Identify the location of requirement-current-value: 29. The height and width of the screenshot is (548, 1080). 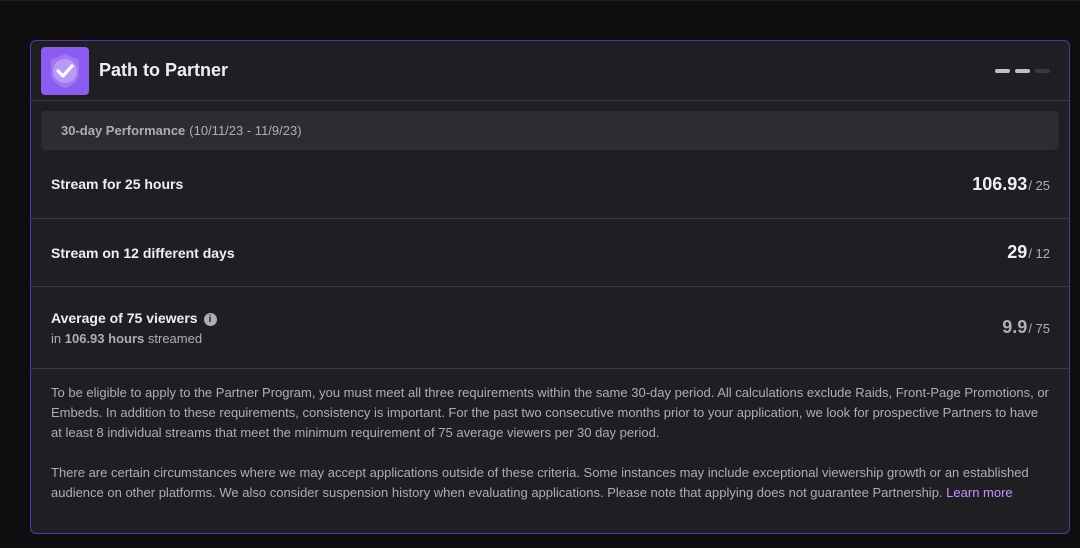
(1017, 252).